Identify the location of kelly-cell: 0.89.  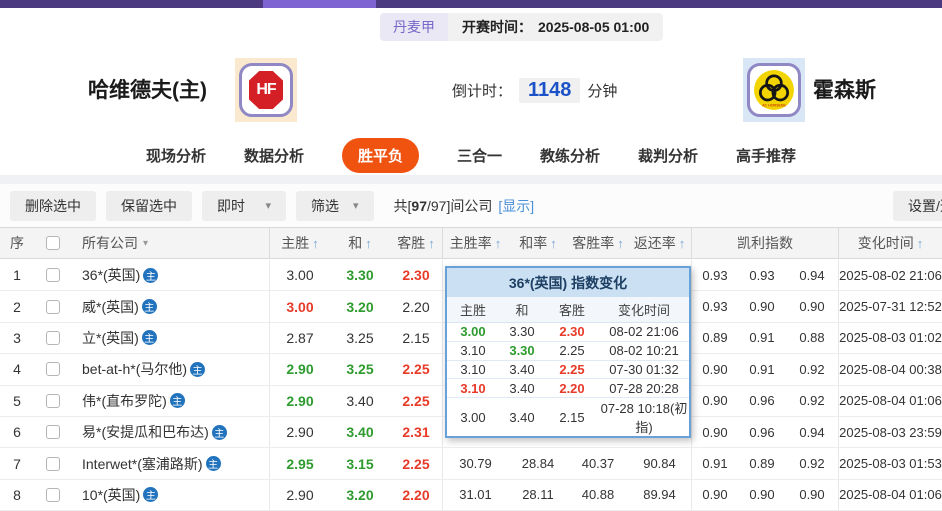
(715, 338).